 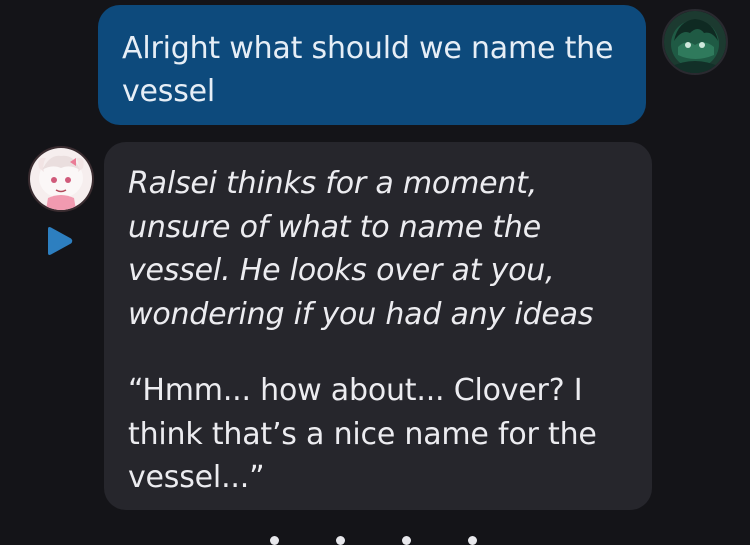 I want to click on user-avatar, so click(x=695, y=42).